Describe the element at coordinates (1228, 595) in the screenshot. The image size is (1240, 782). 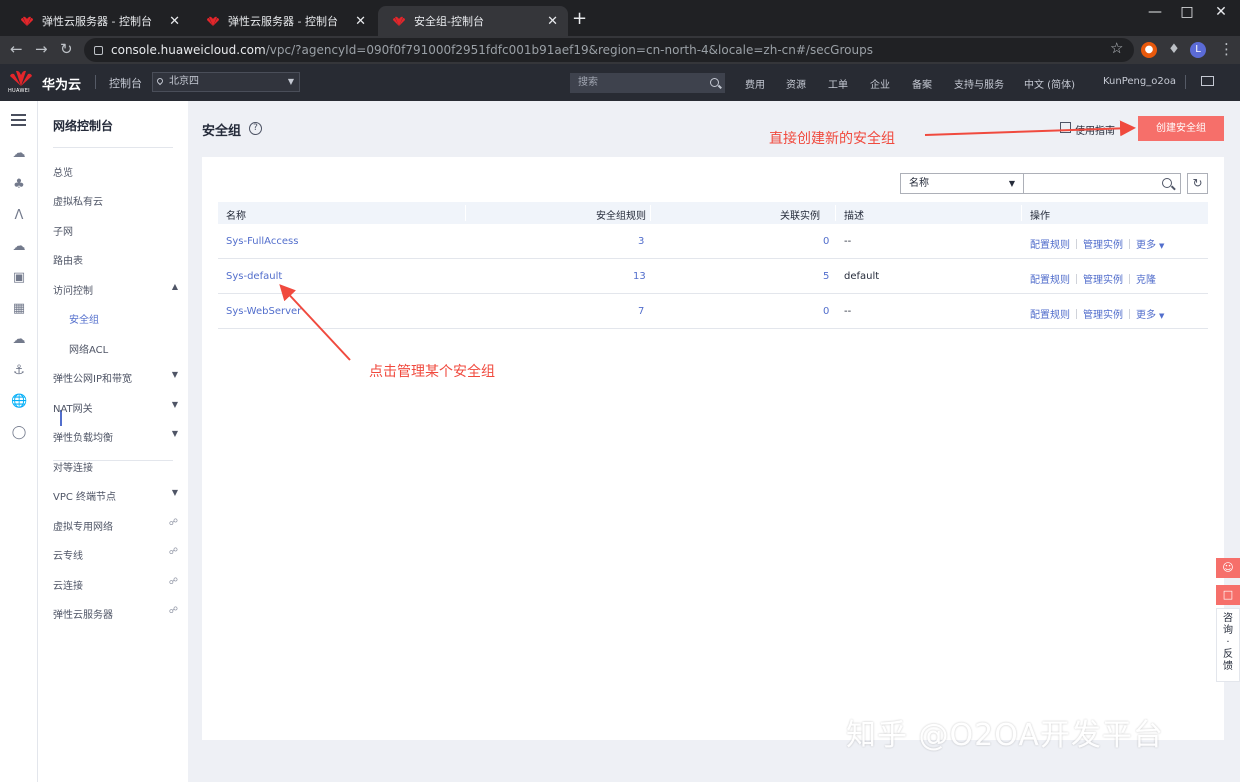
I see `chat-icon: □` at that location.